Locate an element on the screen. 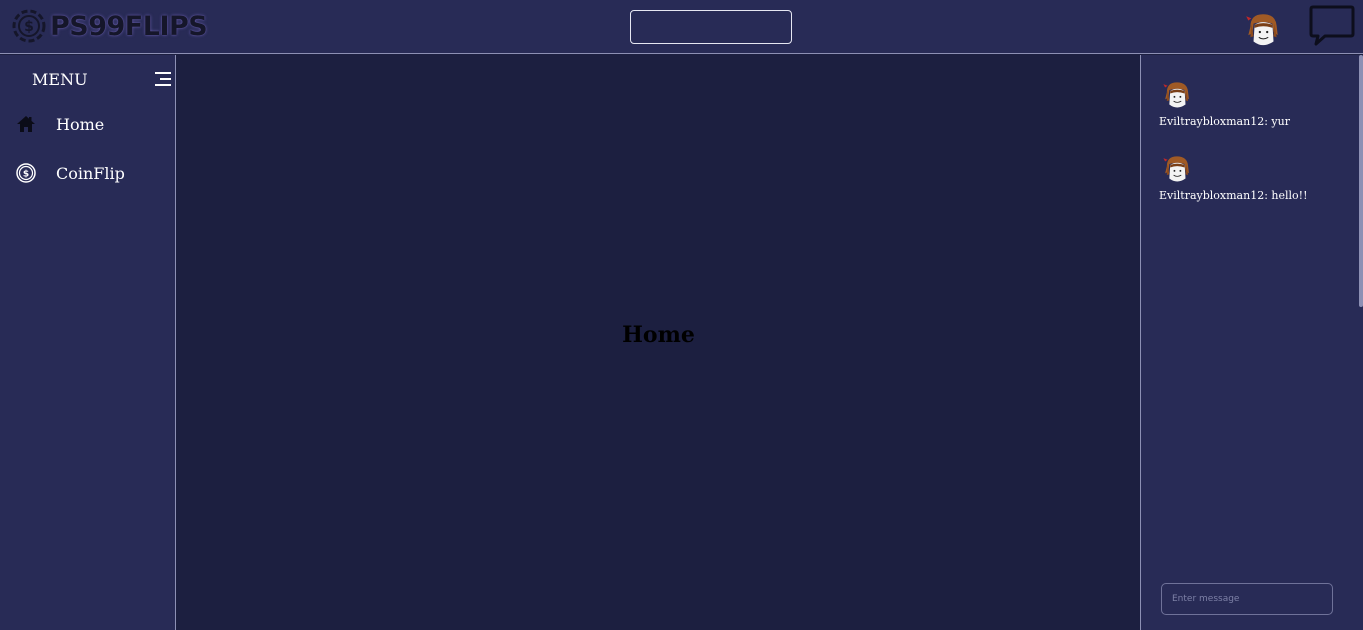  sidebar-item-home: Home is located at coordinates (87, 124).